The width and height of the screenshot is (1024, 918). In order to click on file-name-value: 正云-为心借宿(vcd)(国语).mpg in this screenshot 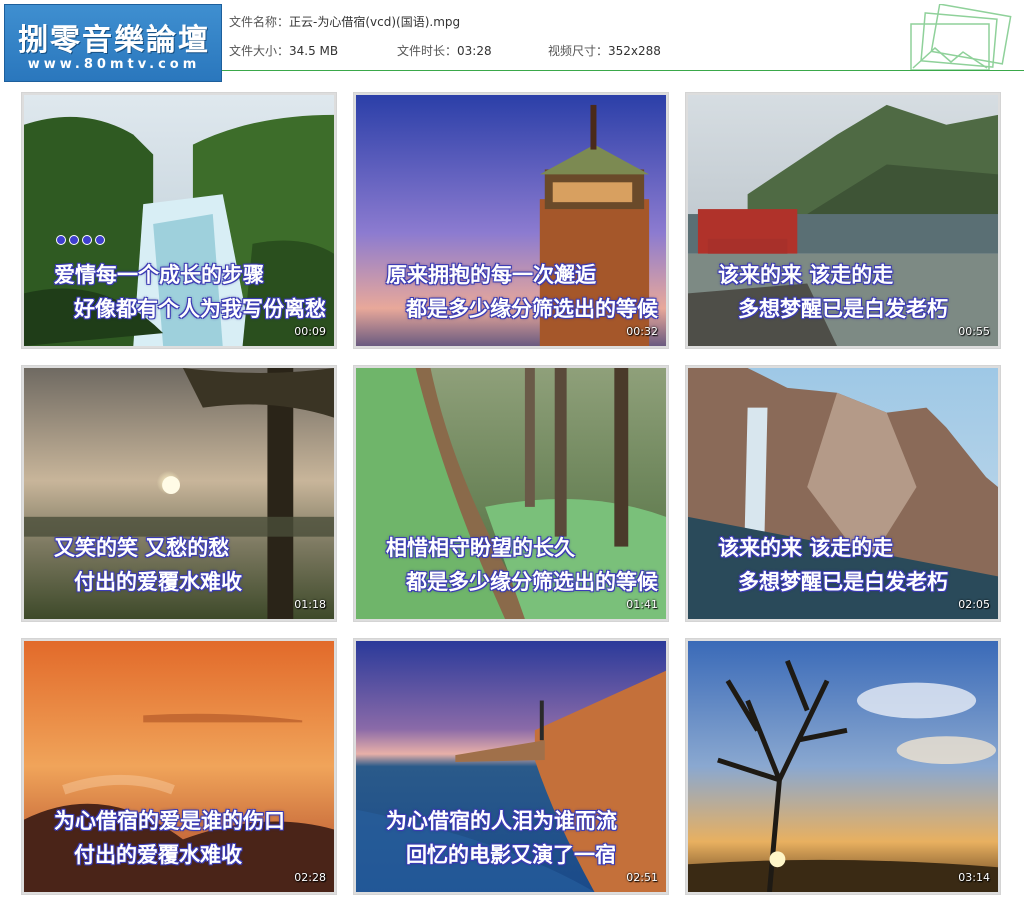, I will do `click(375, 22)`.